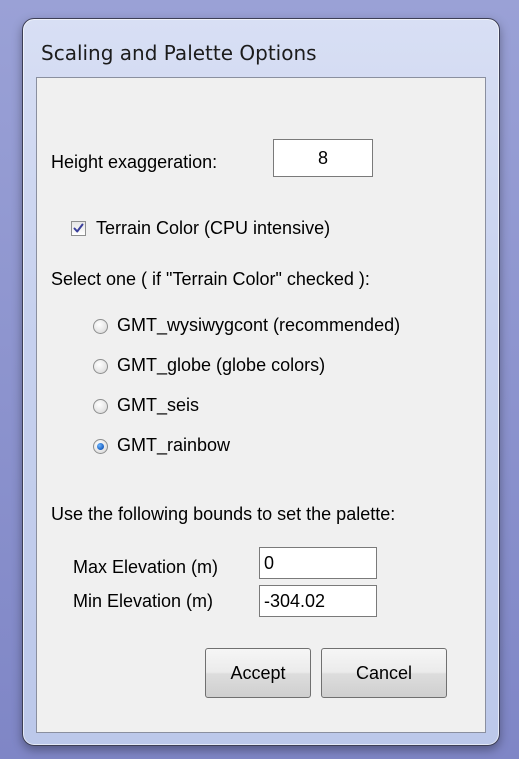 This screenshot has width=519, height=759. I want to click on min-elevation-label: Min Elevation (m), so click(143, 601).